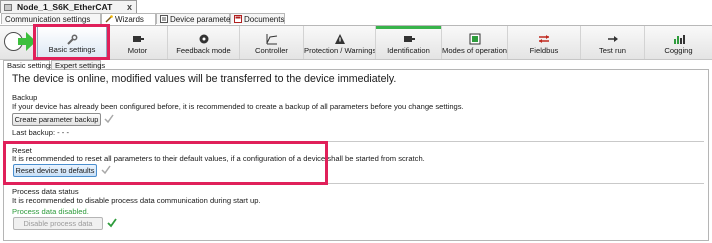  Describe the element at coordinates (475, 38) in the screenshot. I see `modes-icon` at that location.